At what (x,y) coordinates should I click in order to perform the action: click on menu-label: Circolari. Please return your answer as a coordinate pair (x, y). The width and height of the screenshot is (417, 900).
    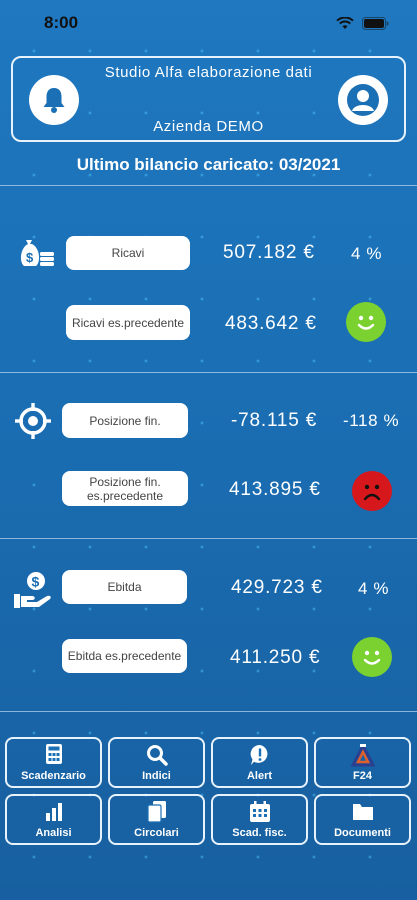
    Looking at the image, I should click on (156, 833).